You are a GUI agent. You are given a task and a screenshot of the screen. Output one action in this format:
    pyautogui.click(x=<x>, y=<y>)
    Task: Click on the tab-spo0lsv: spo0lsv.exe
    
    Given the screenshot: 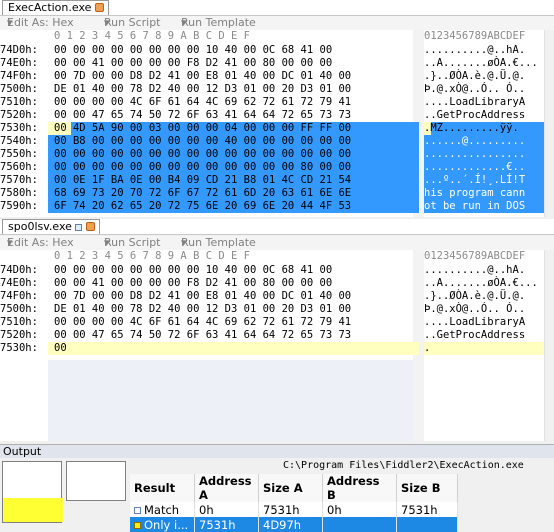 What is the action you would take?
    pyautogui.click(x=51, y=226)
    